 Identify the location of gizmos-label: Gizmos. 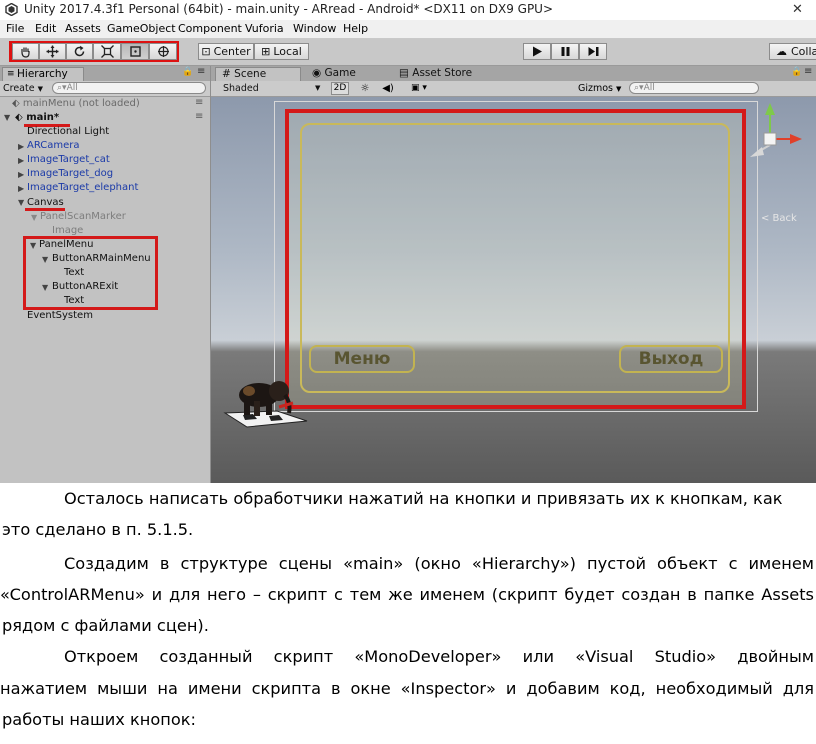
(596, 88).